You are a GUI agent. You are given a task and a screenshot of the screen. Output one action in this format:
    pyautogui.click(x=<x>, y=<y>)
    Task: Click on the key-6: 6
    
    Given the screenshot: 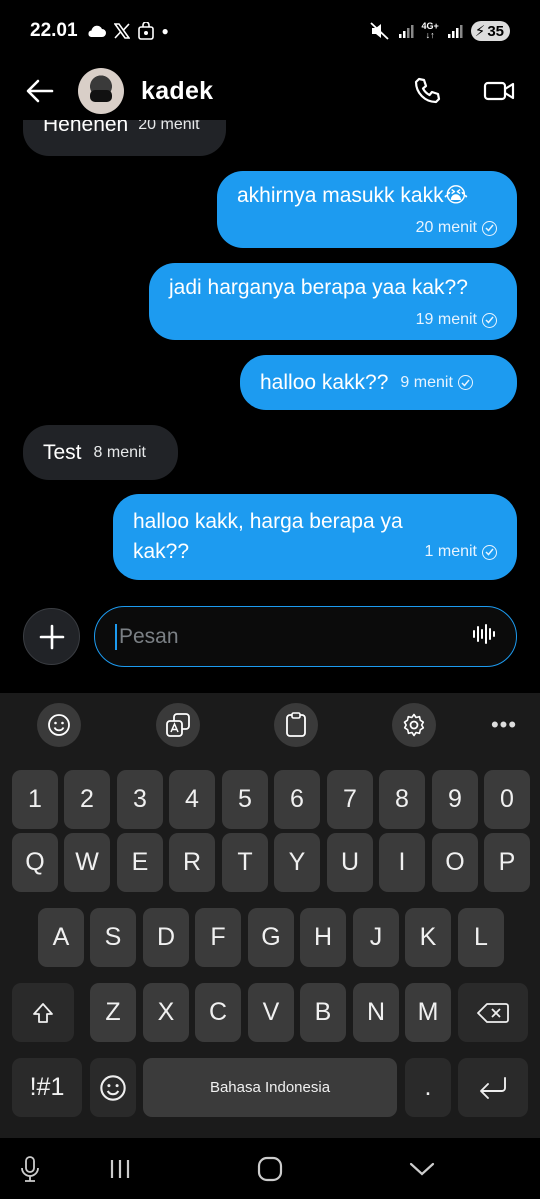 What is the action you would take?
    pyautogui.click(x=297, y=799)
    